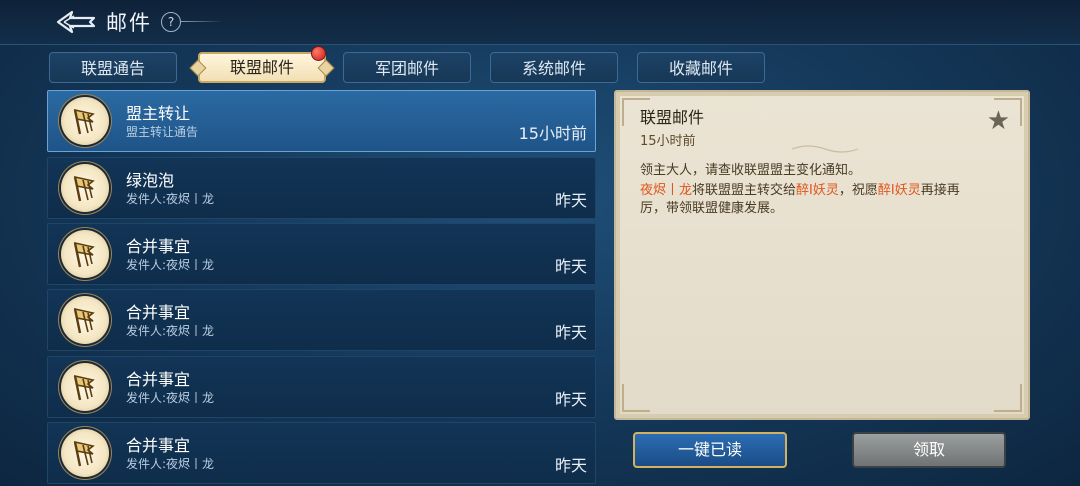 The height and width of the screenshot is (486, 1080). I want to click on tab-favorite-mail: 收藏邮件, so click(701, 67).